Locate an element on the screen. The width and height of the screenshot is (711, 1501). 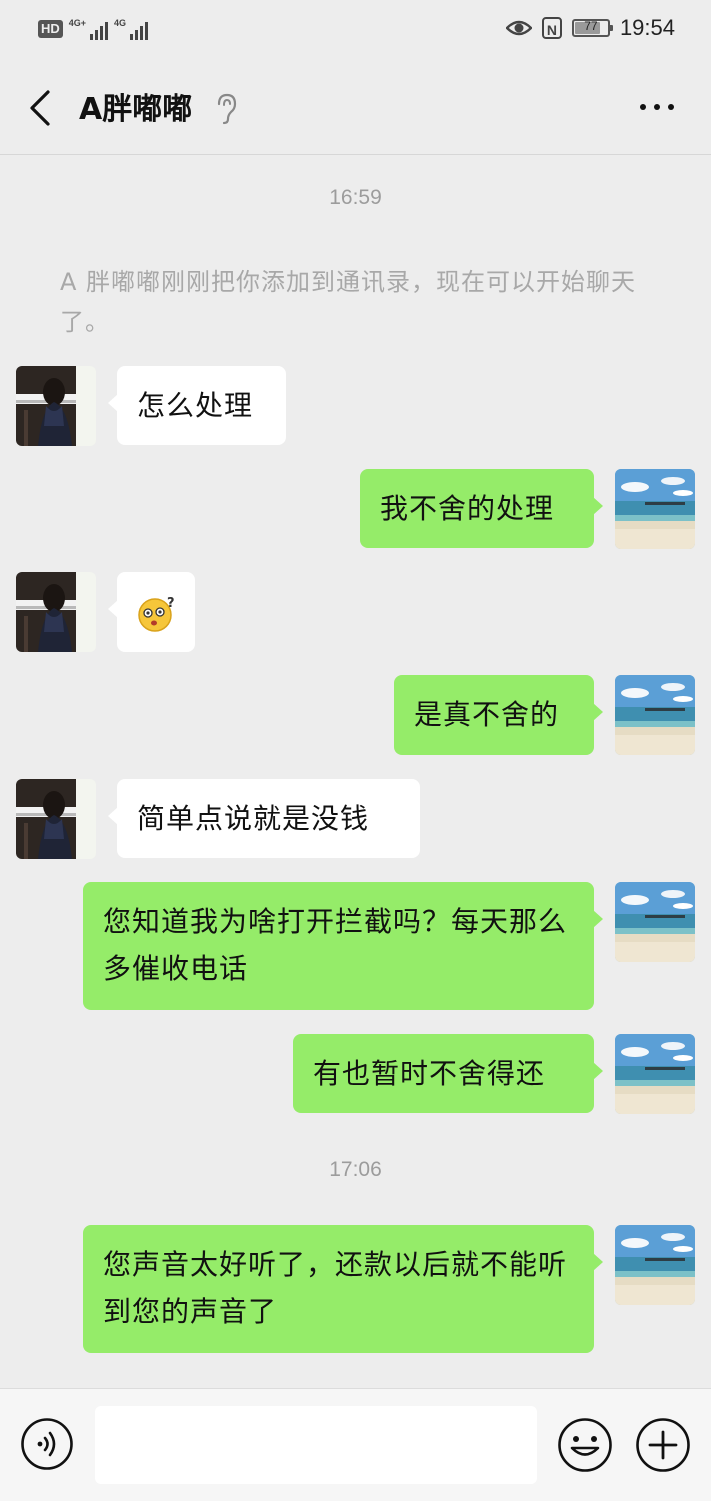
input-bar is located at coordinates (355, 1444).